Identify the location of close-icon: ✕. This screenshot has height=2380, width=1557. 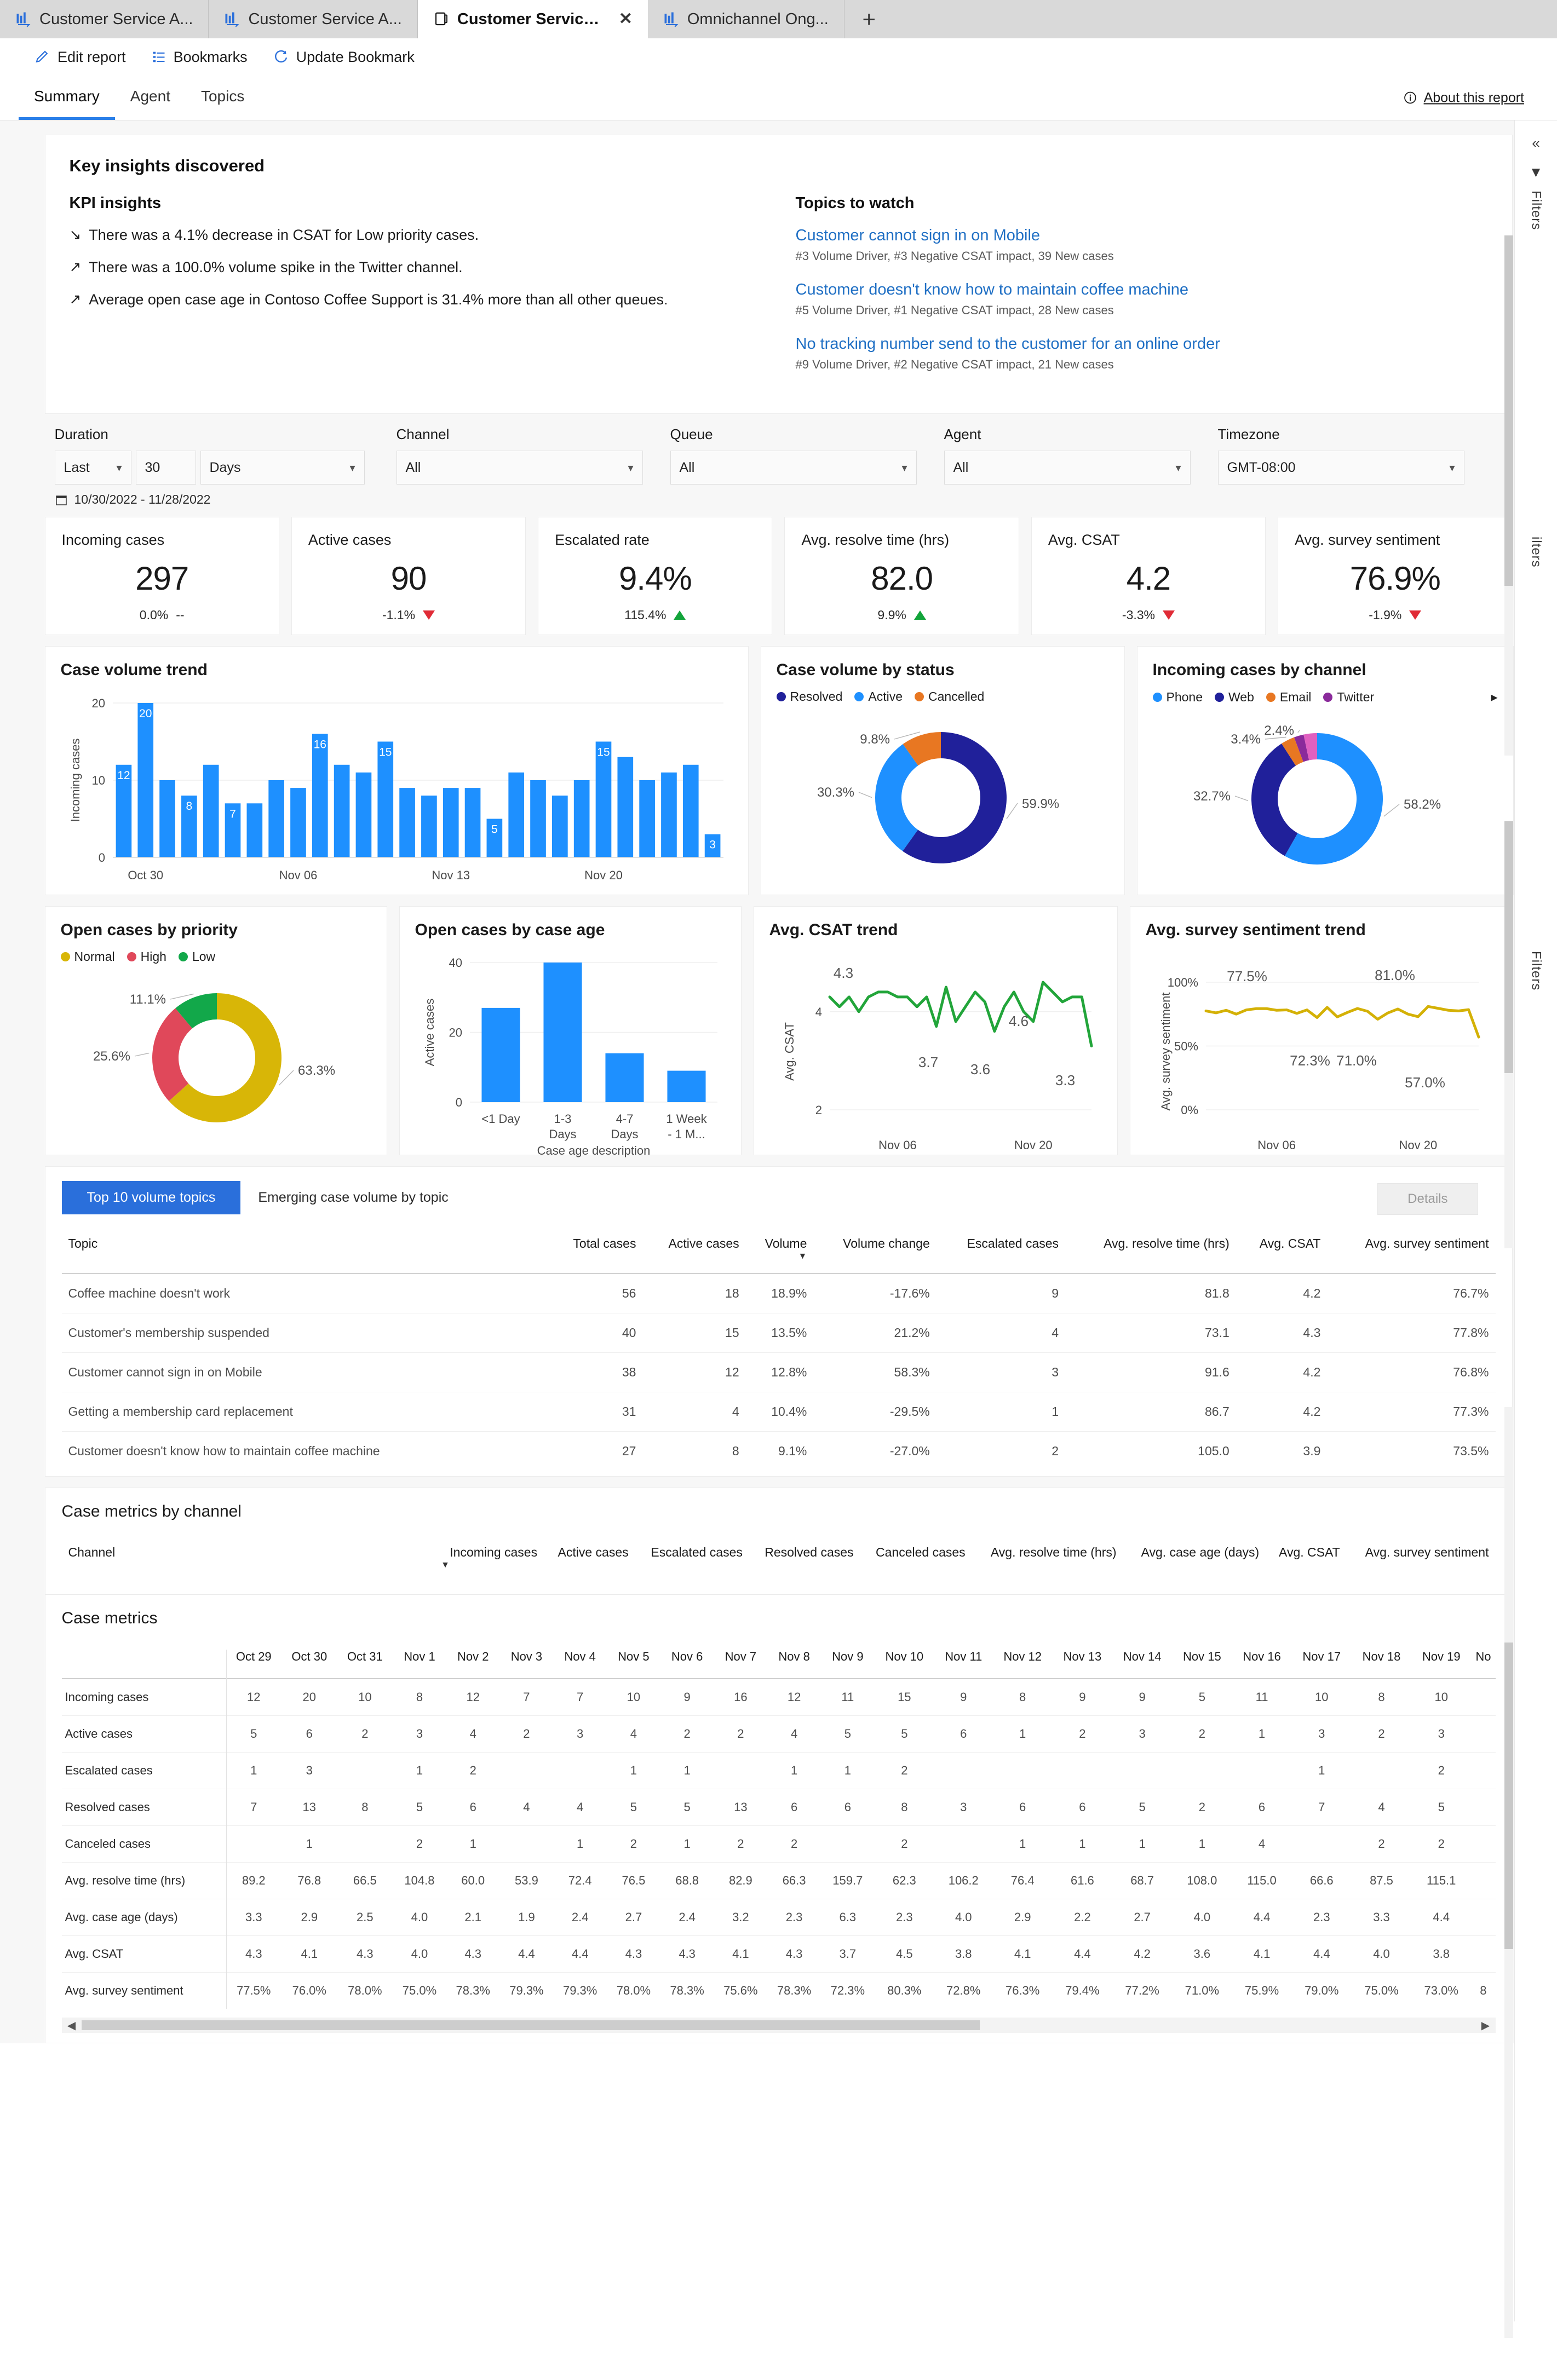
(626, 19).